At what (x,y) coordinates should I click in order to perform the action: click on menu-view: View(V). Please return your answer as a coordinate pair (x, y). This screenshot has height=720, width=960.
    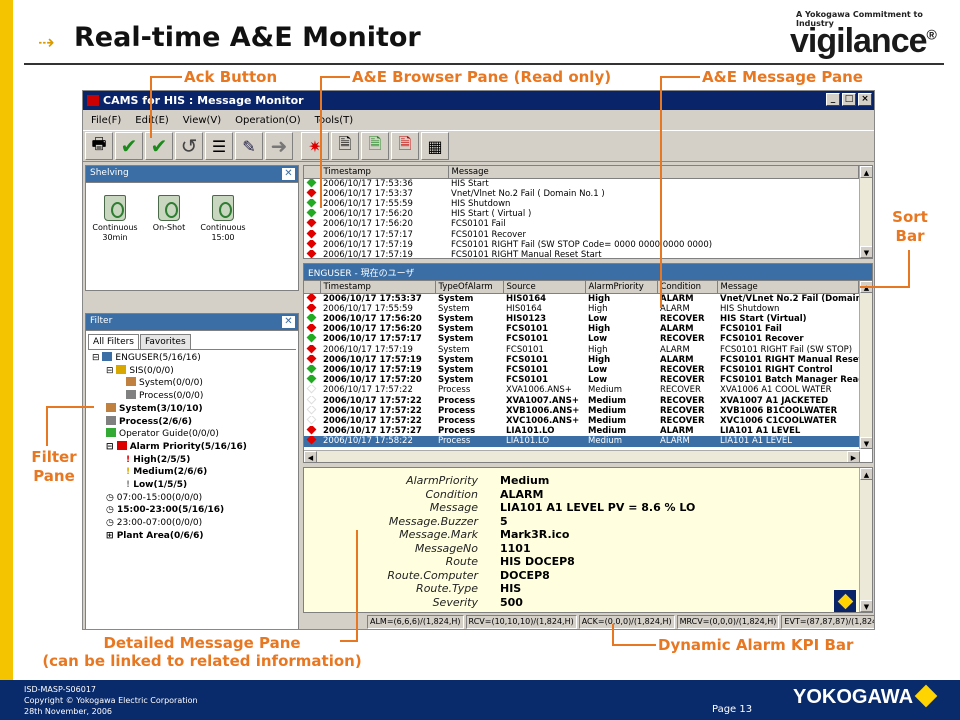
    Looking at the image, I should click on (202, 120).